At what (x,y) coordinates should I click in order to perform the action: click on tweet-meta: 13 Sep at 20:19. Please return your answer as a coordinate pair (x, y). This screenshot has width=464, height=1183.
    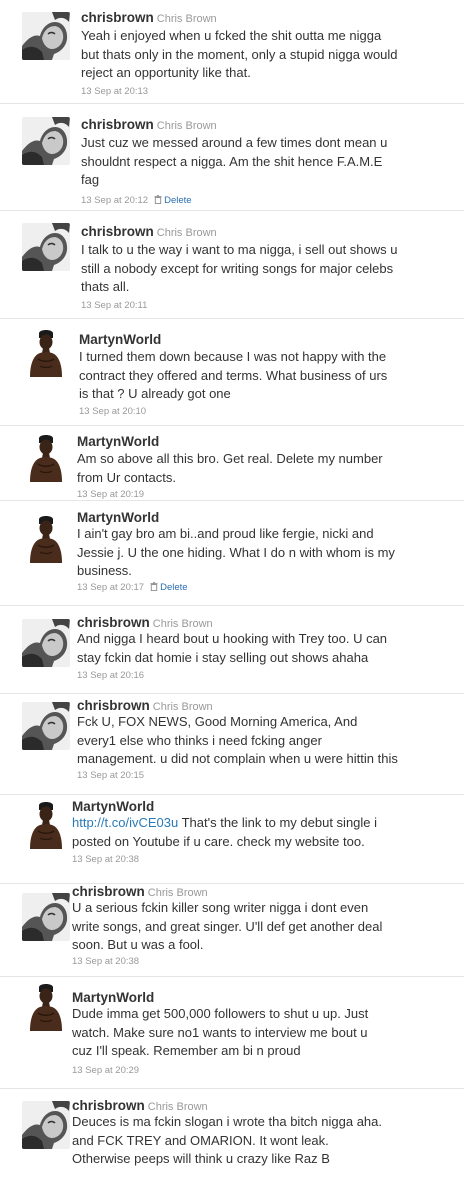
    Looking at the image, I should click on (110, 495).